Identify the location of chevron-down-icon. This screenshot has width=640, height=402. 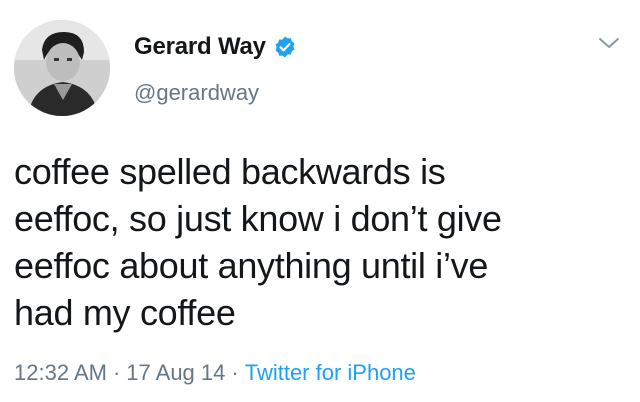
(609, 43).